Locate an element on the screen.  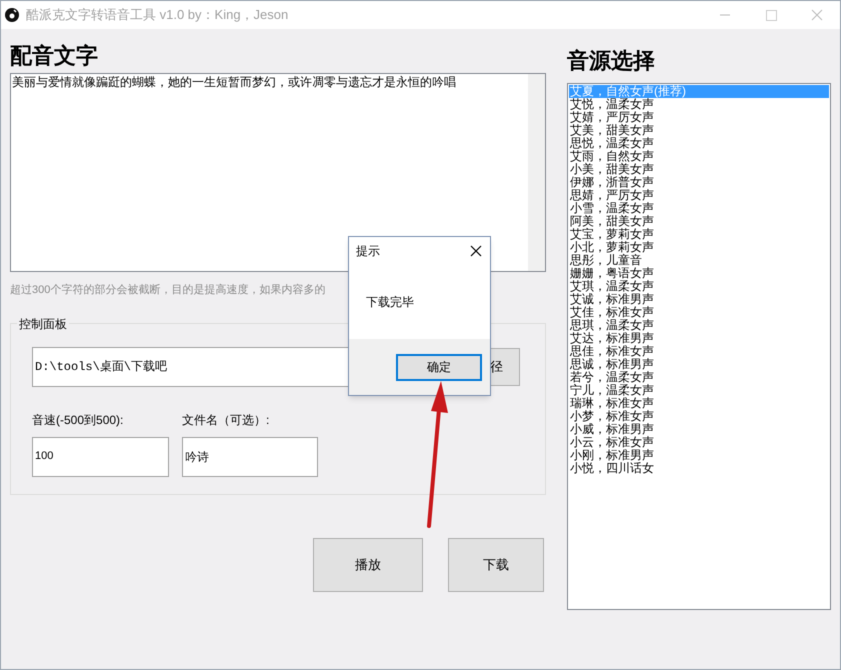
download-button: 下载 is located at coordinates (496, 565).